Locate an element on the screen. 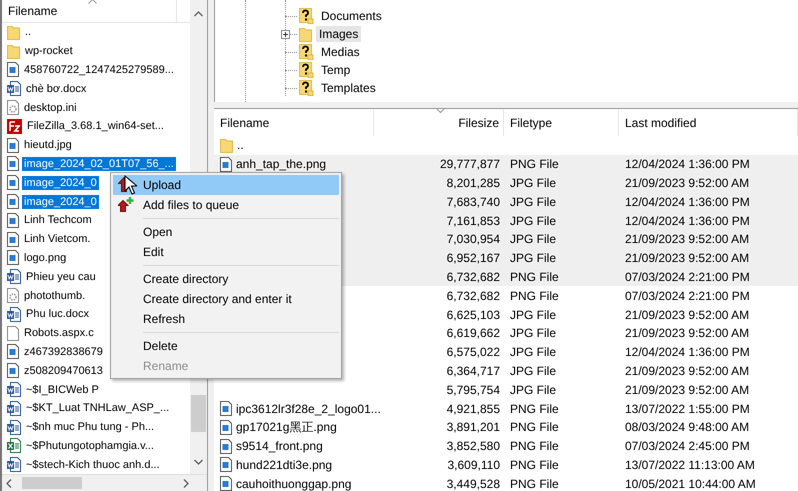 This screenshot has height=491, width=798. table-cell-text: 08/03/2024 9:48:00 AM is located at coordinates (687, 427).